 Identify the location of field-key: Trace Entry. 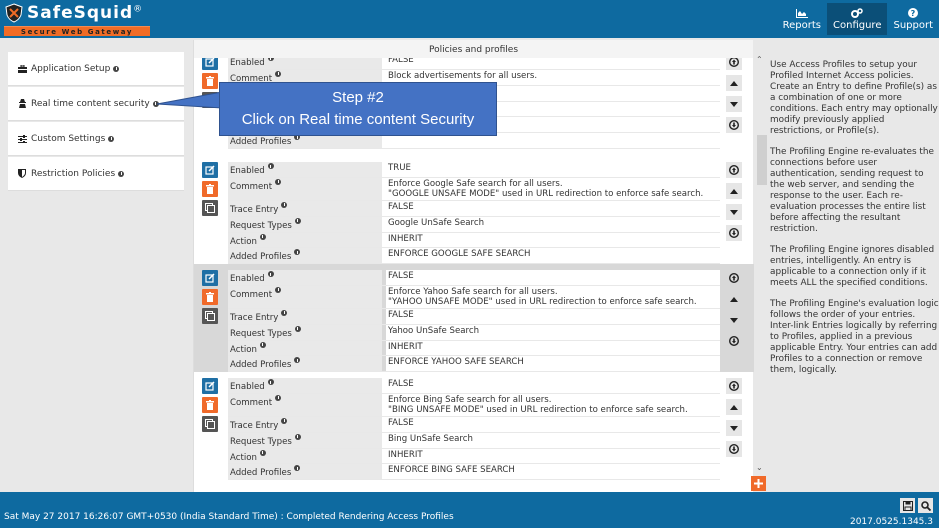
(305, 208).